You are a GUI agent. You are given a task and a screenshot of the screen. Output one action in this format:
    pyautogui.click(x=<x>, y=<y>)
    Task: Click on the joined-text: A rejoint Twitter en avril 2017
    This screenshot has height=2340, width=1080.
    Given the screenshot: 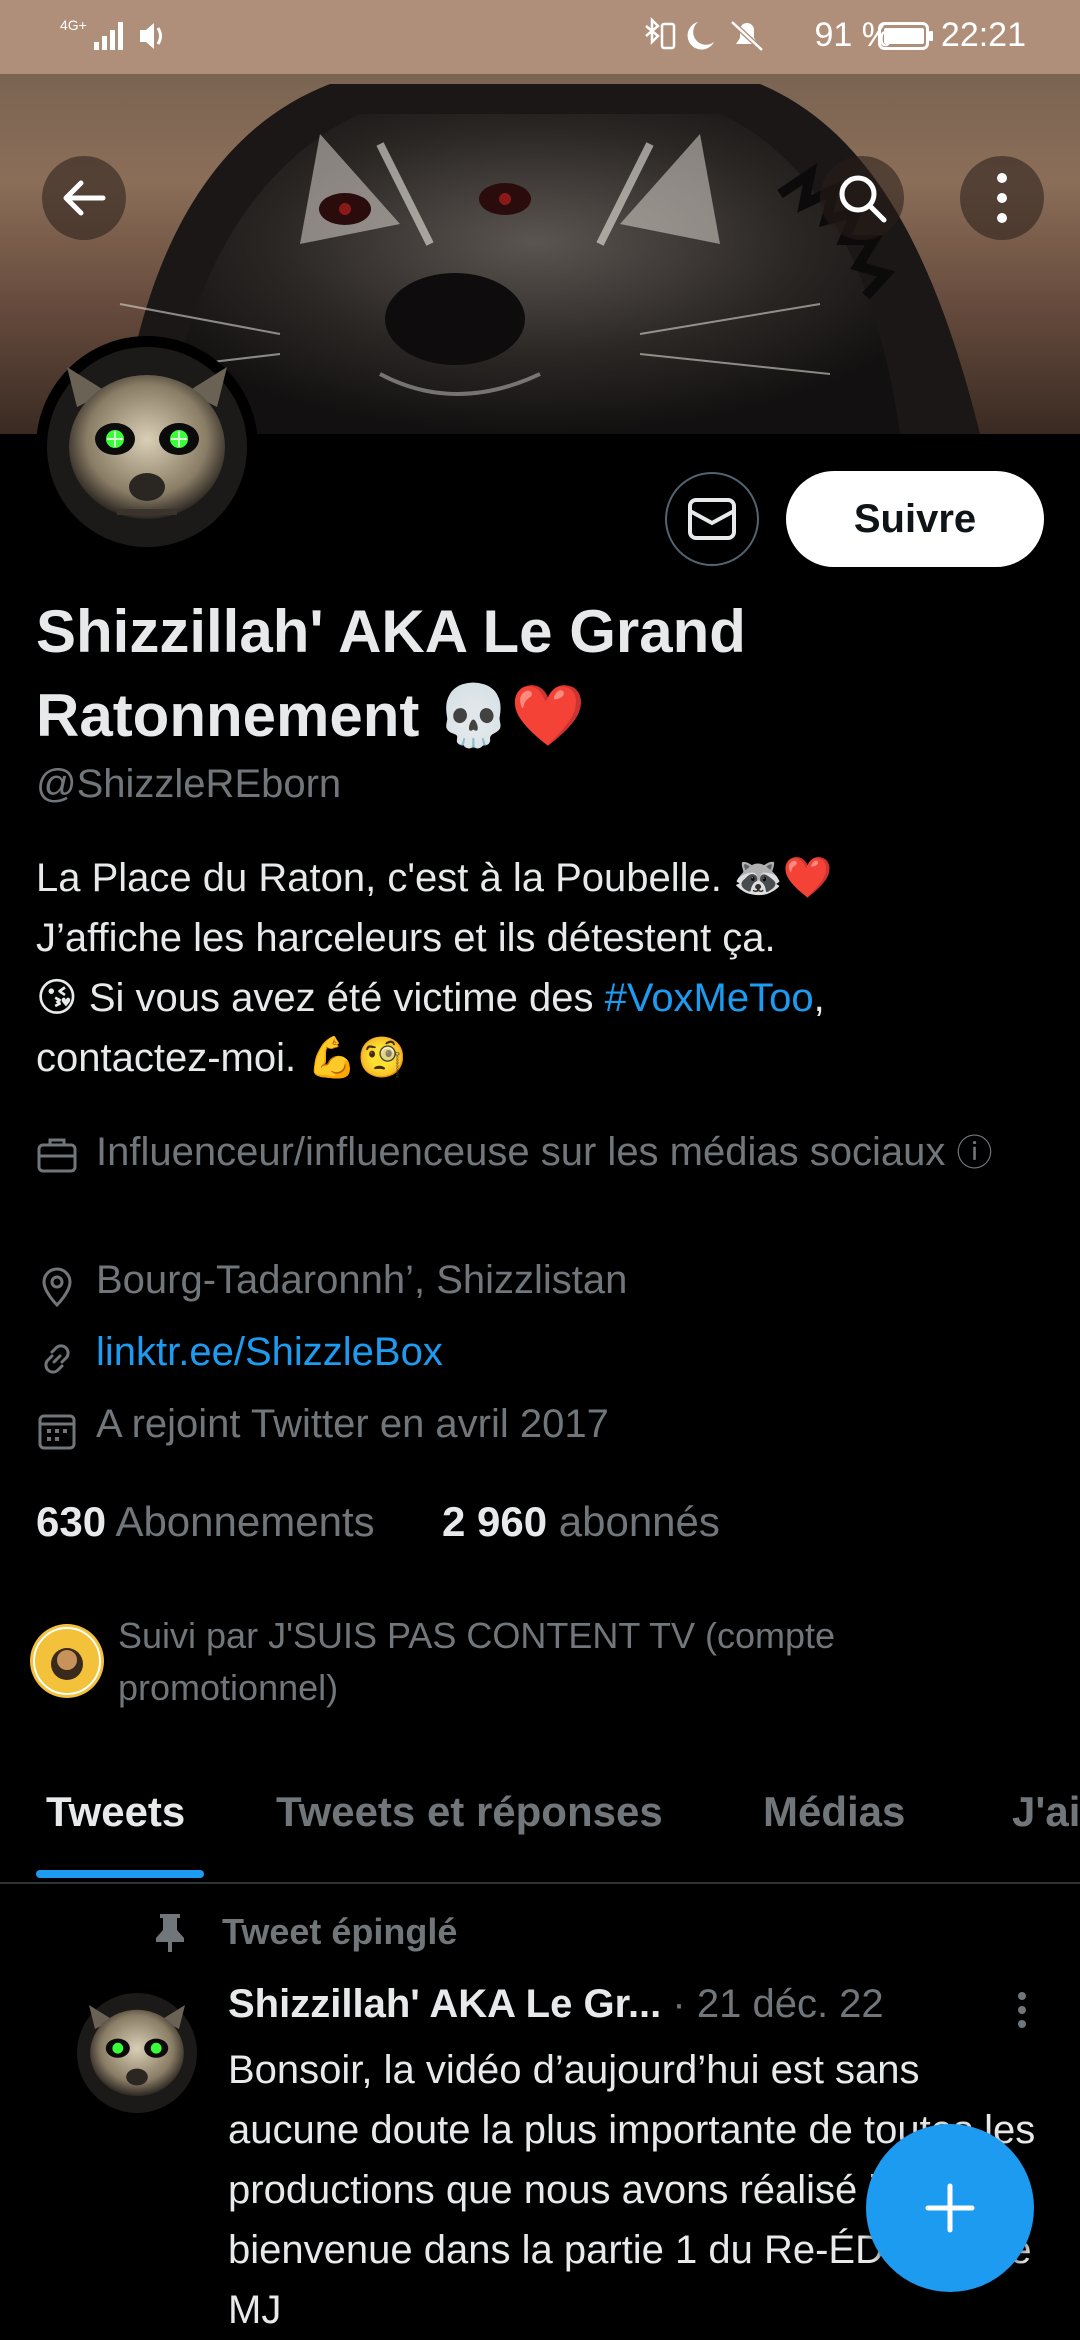 What is the action you would take?
    pyautogui.click(x=352, y=1424)
    